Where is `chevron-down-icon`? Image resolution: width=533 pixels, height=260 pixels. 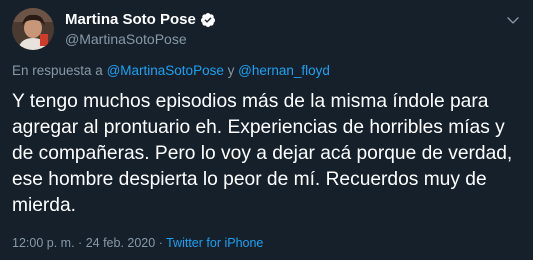 chevron-down-icon is located at coordinates (513, 20).